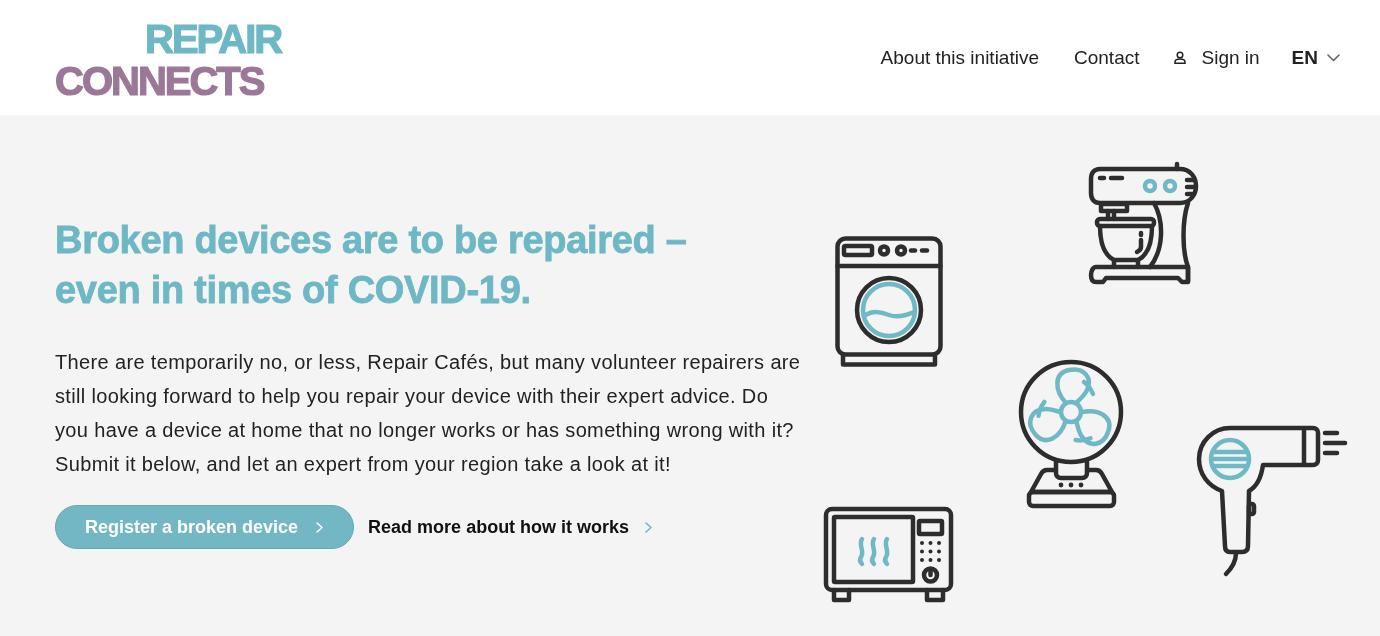  I want to click on logo-link: REPAIR CONNECTS, so click(168, 59).